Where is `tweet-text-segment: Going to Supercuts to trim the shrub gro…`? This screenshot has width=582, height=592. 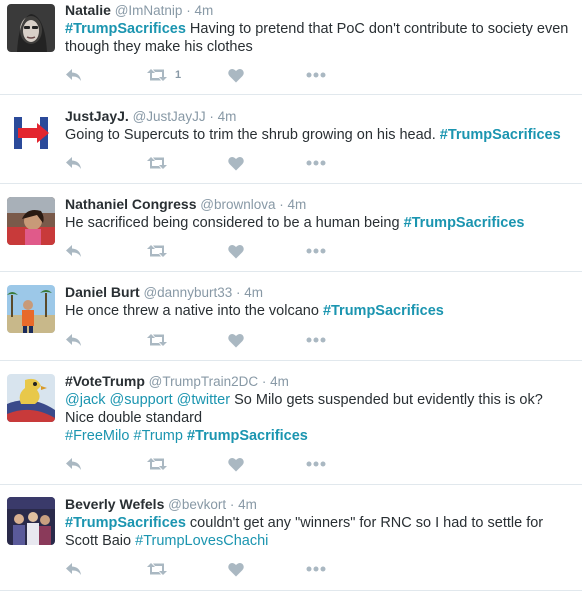
tweet-text-segment: Going to Supercuts to trim the shrub gro… is located at coordinates (252, 135).